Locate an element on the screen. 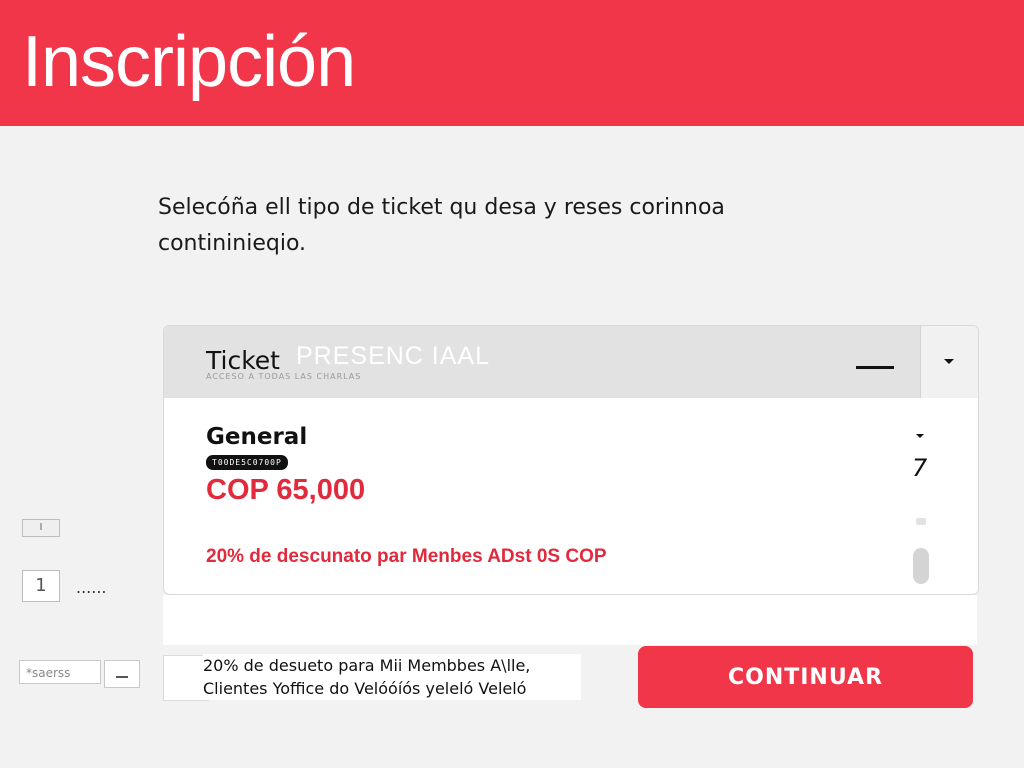 The image size is (1024, 768). instructions-line-2: contininieqio. is located at coordinates (232, 243).